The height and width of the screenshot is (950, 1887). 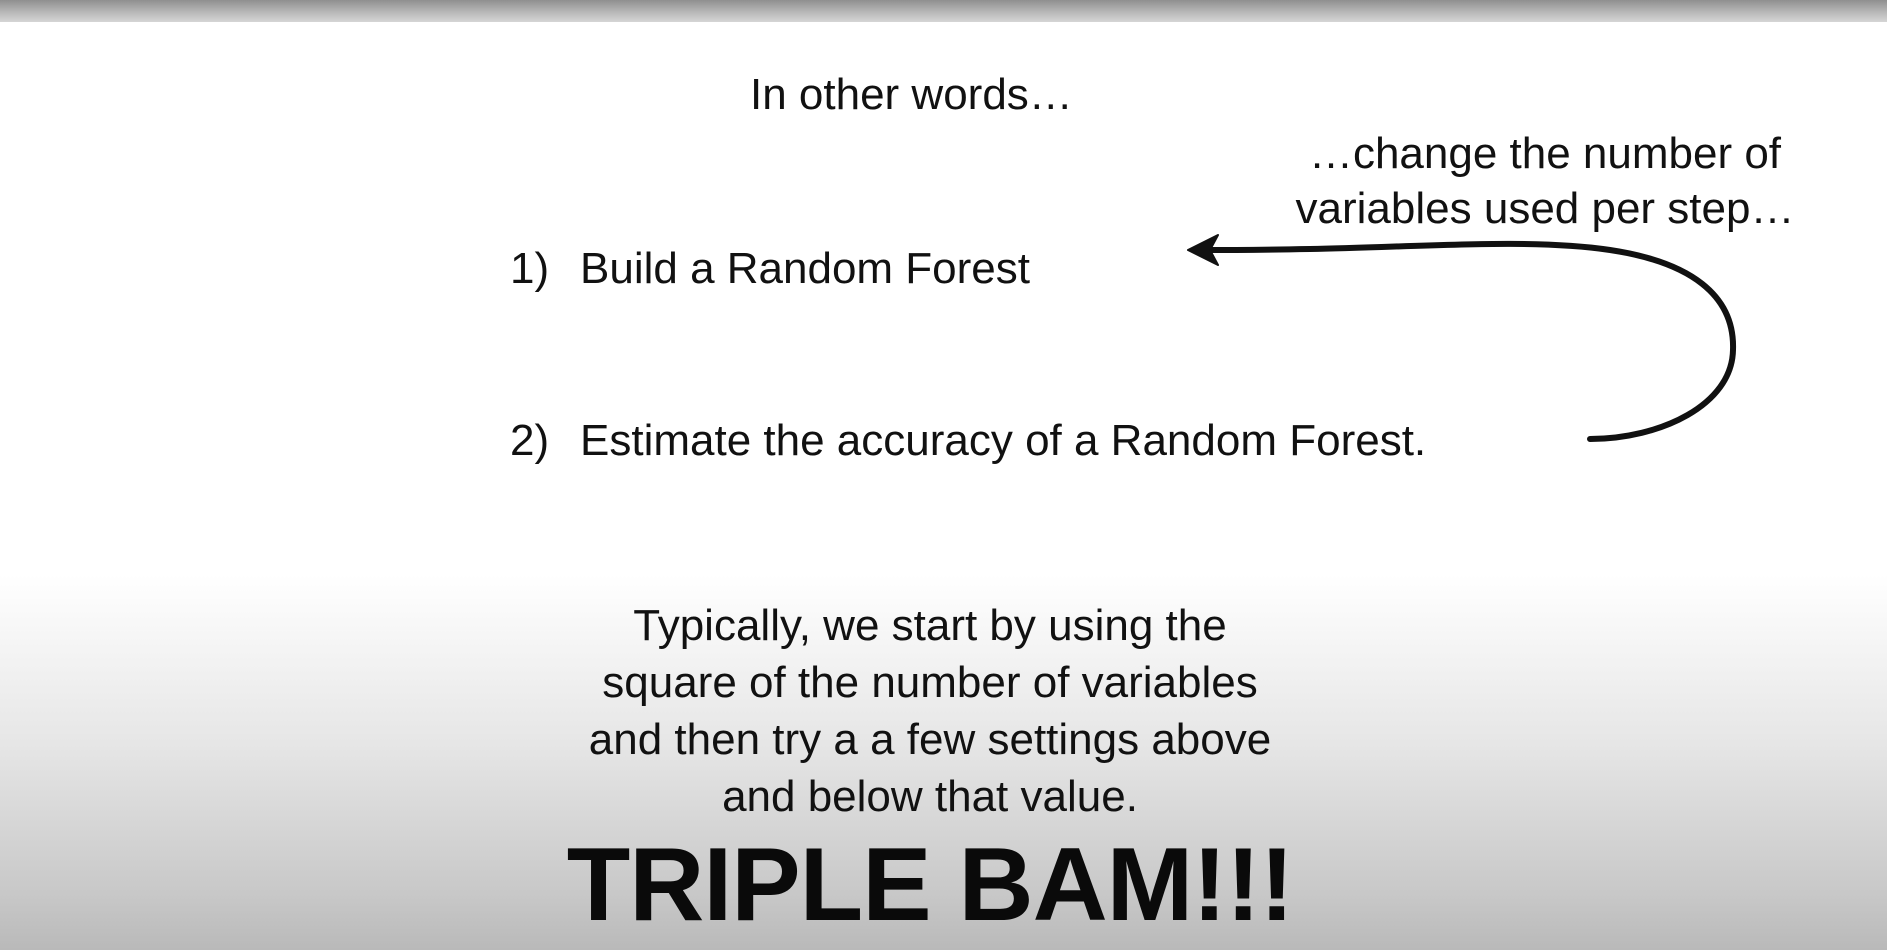 I want to click on note-line-3: and then try a a few settings above, so click(x=930, y=739).